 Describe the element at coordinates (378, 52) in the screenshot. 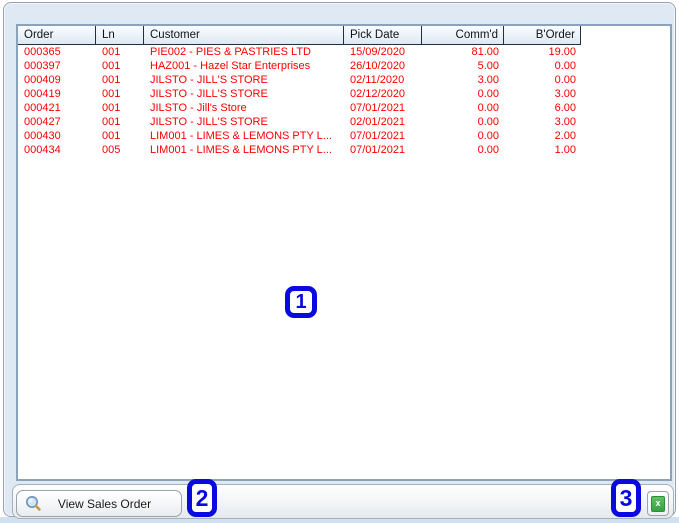

I see `cell-pickdate: 15/09/2020` at that location.